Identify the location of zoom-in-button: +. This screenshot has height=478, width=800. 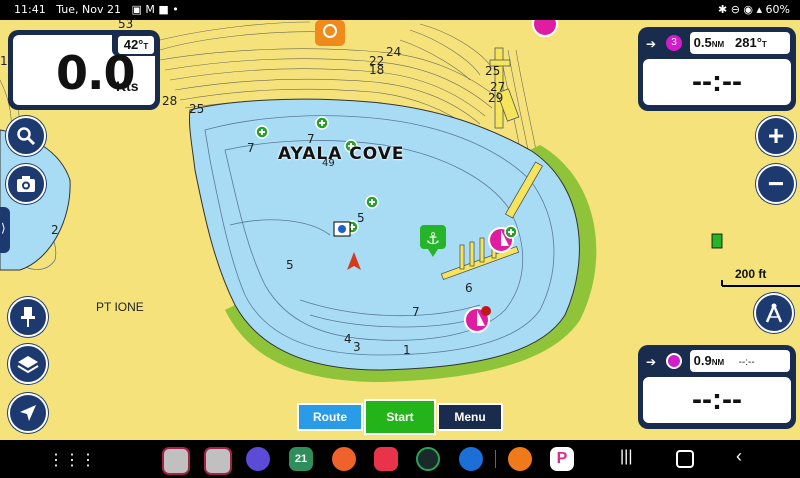
(776, 136).